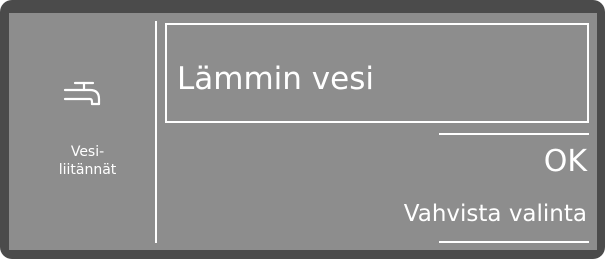 This screenshot has height=259, width=605. Describe the element at coordinates (495, 214) in the screenshot. I see `confirm-selection-label: Vahvista valinta` at that location.